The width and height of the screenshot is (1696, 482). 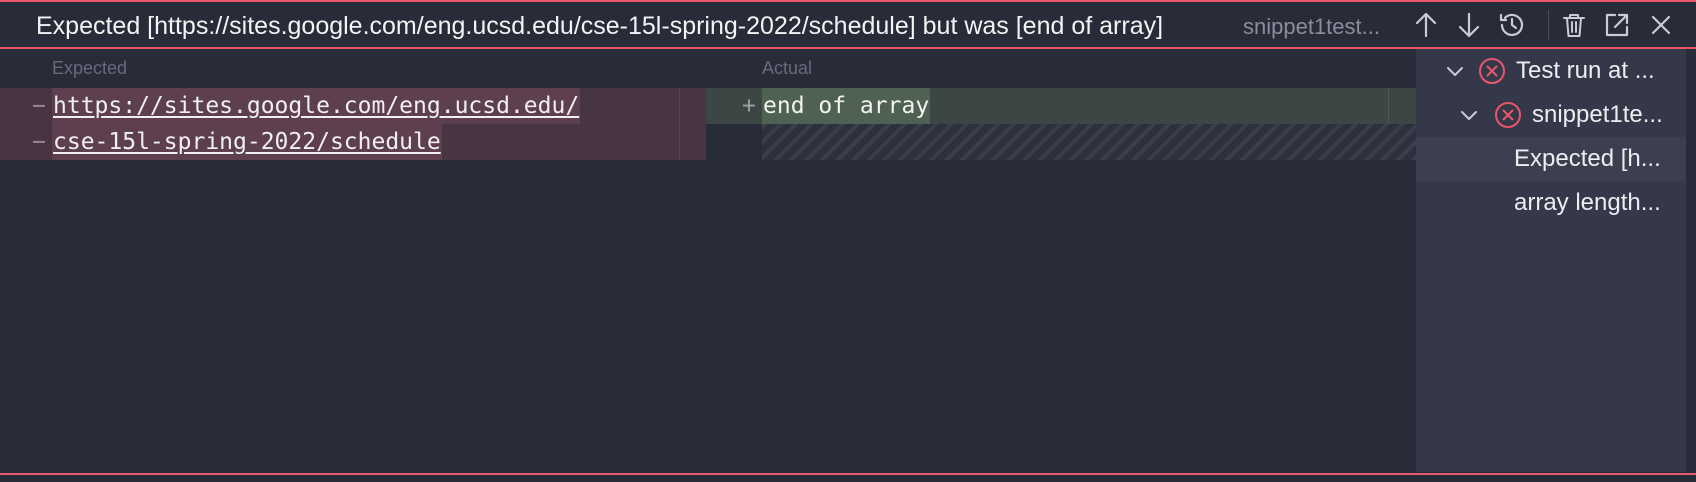 What do you see at coordinates (846, 106) in the screenshot?
I see `added-text: end of array` at bounding box center [846, 106].